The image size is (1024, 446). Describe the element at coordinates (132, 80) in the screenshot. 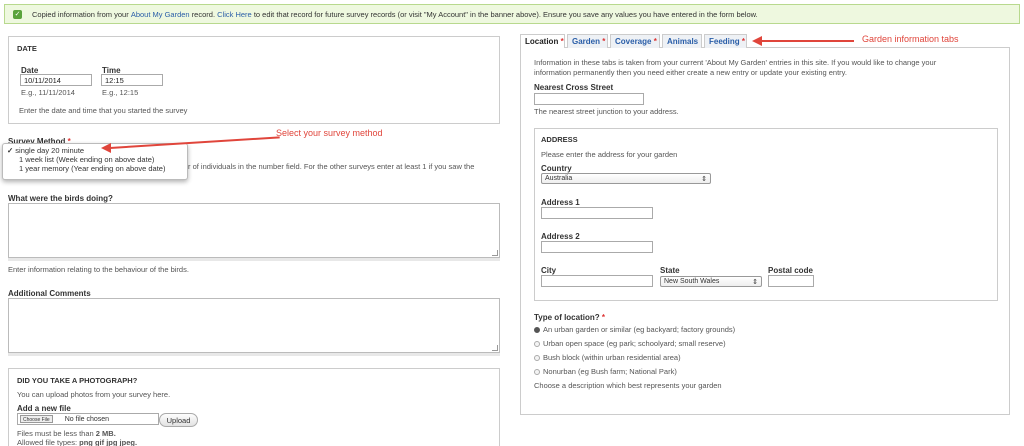

I see `time-input: 12:15` at that location.